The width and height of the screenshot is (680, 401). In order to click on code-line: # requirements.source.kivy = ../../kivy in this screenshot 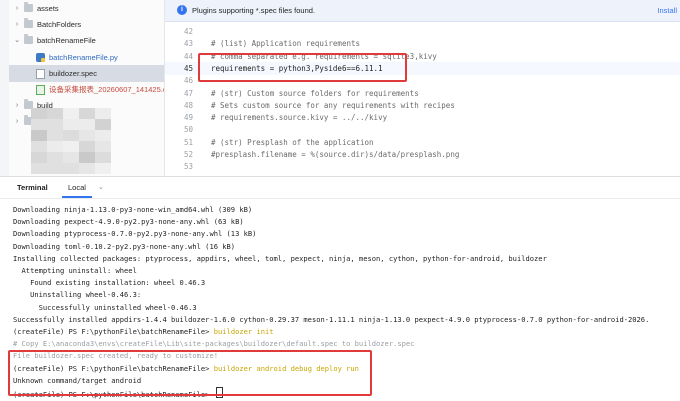, I will do `click(299, 118)`.